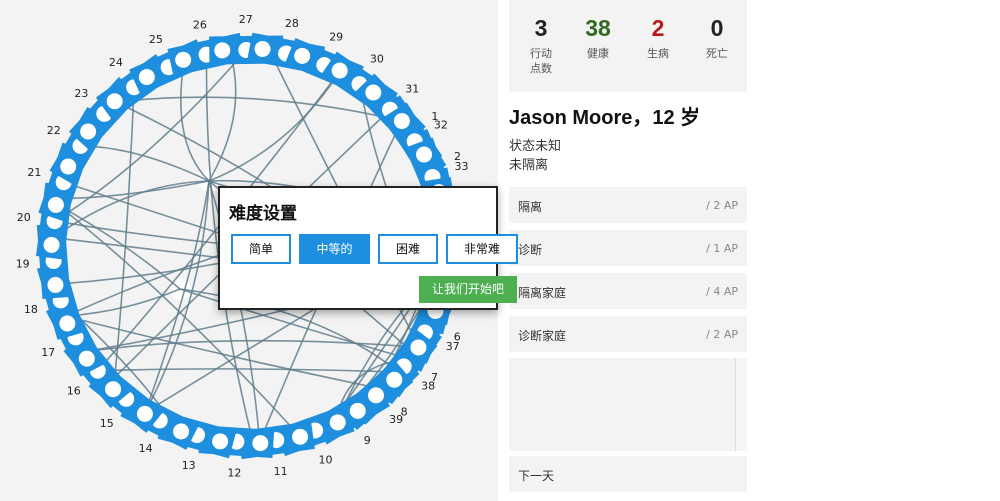 This screenshot has width=1000, height=501. Describe the element at coordinates (377, 59) in the screenshot. I see `house-number: 30` at that location.